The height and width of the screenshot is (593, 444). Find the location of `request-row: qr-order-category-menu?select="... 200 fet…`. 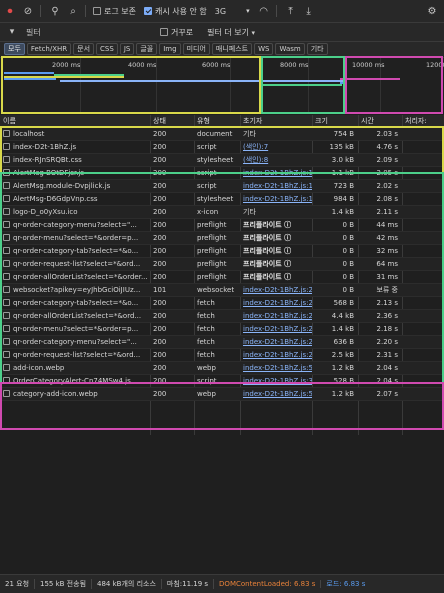

request-row: qr-order-category-menu?select="... 200 fet… is located at coordinates (222, 342).